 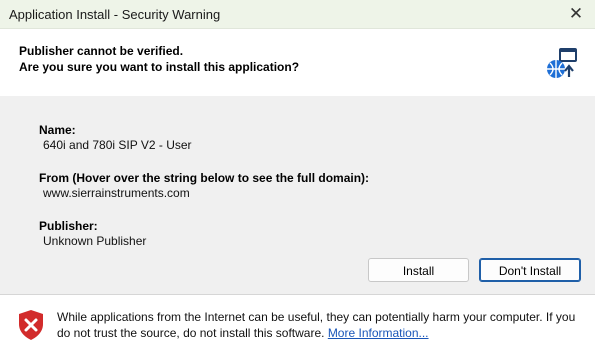 What do you see at coordinates (117, 145) in the screenshot?
I see `name-value: 640i and 780i SIP V2 - User` at bounding box center [117, 145].